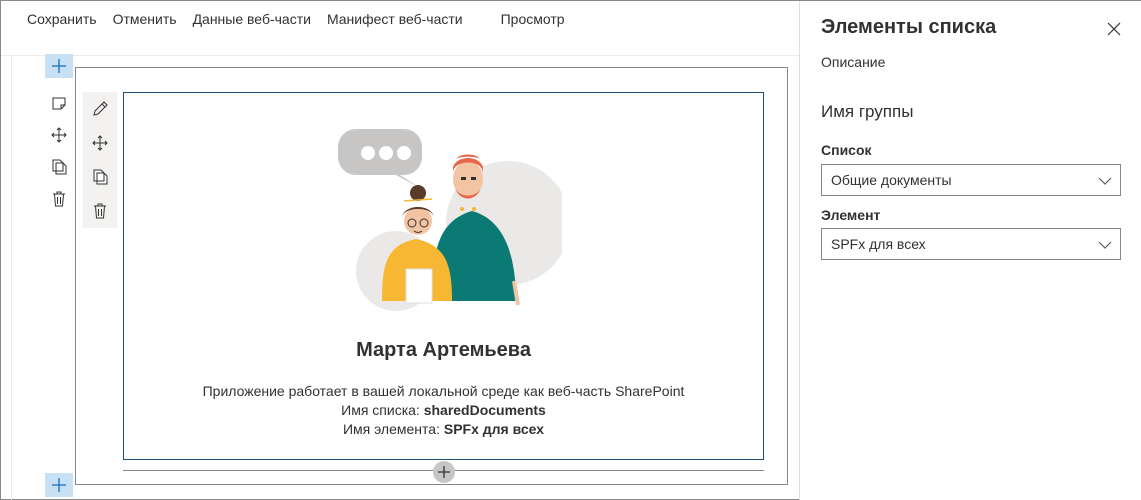 This screenshot has width=1141, height=500. Describe the element at coordinates (878, 244) in the screenshot. I see `item-dropdown-value: SPFx для всех` at that location.